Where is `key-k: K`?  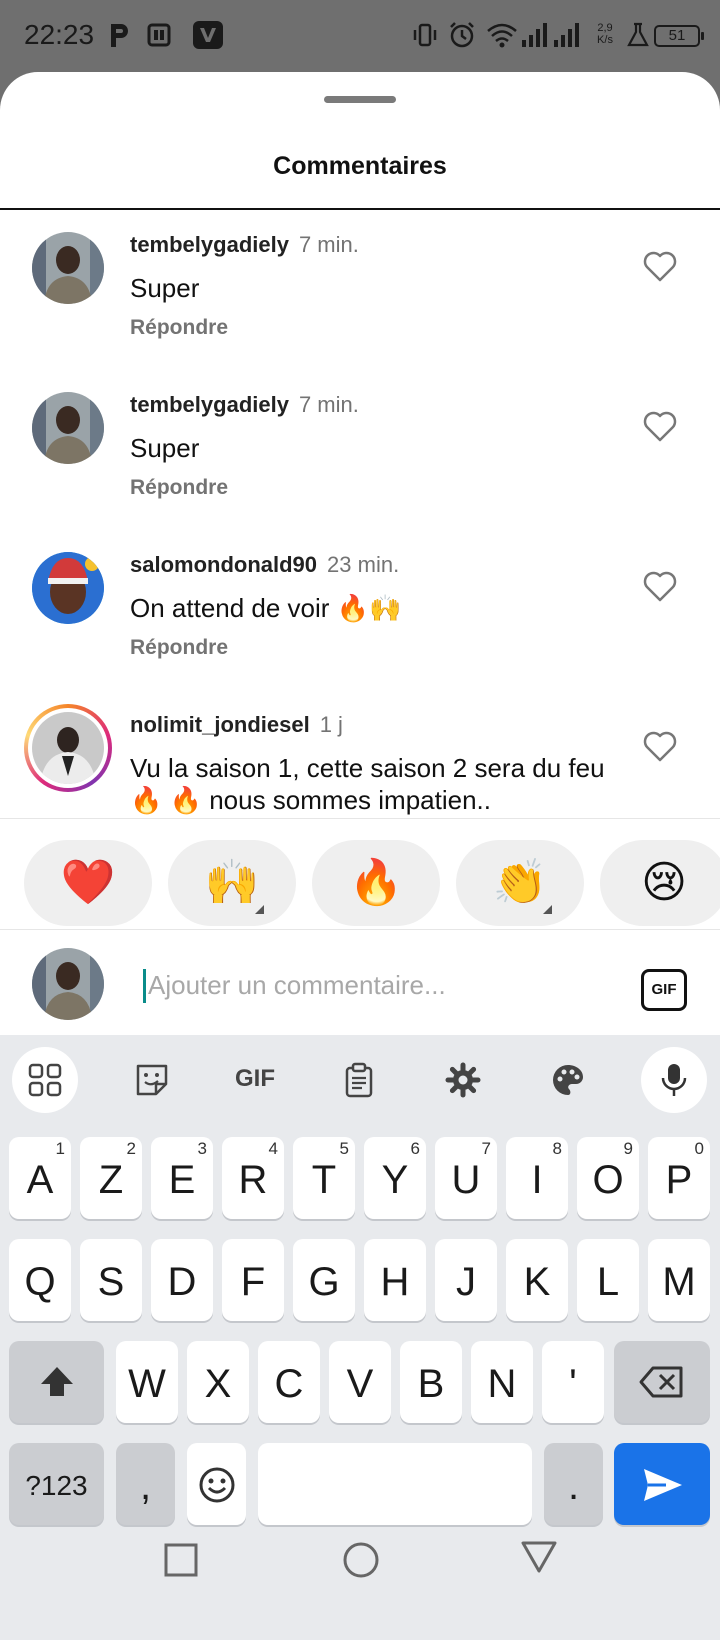
key-k: K is located at coordinates (537, 1280).